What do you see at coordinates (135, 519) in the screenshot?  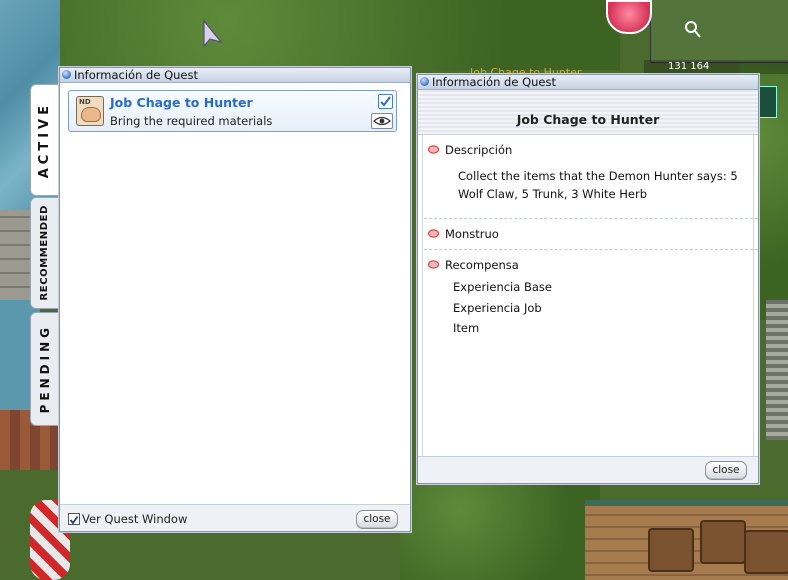 I see `ver-quest-window-label: Ver Quest Window` at bounding box center [135, 519].